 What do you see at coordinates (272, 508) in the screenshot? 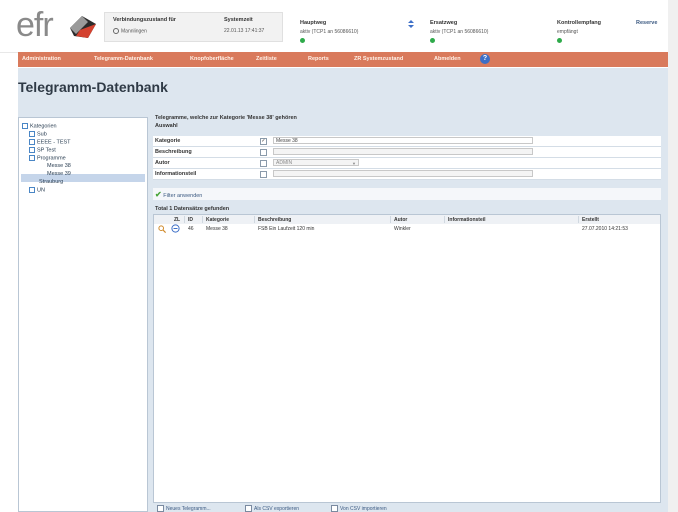
I see `export-csv-button: Als CSV exportieren` at bounding box center [272, 508].